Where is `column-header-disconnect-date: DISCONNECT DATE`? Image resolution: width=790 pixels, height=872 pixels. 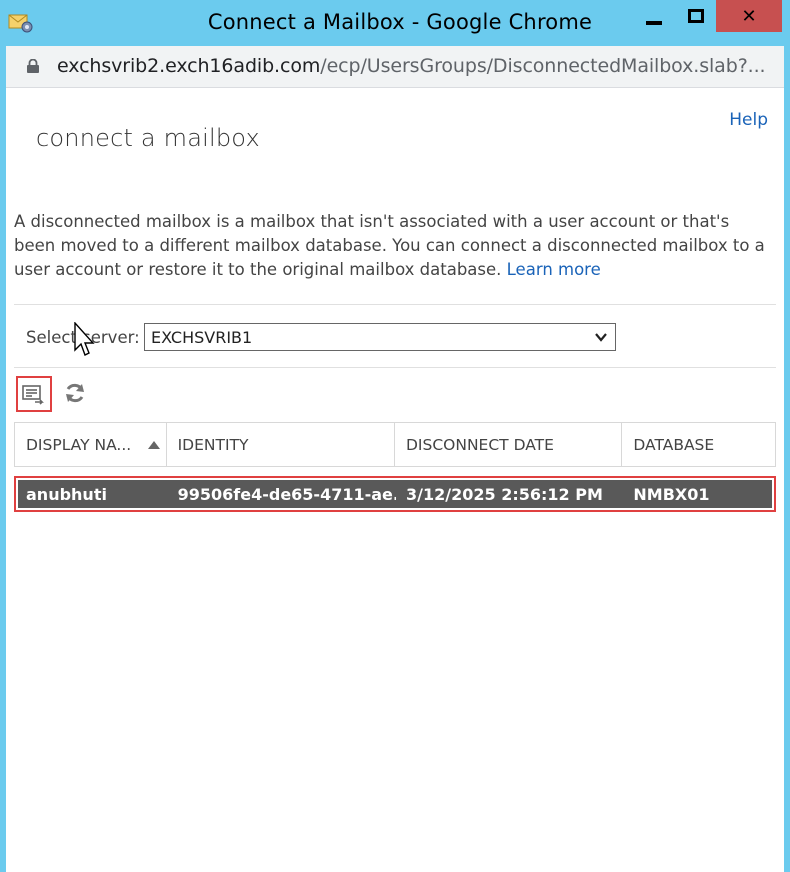 column-header-disconnect-date: DISCONNECT DATE is located at coordinates (509, 444).